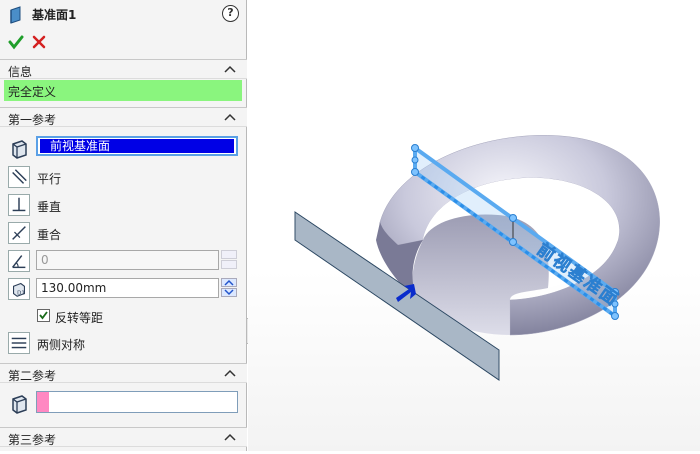  What do you see at coordinates (20, 72) in the screenshot?
I see `info-section-label: 信息` at bounding box center [20, 72].